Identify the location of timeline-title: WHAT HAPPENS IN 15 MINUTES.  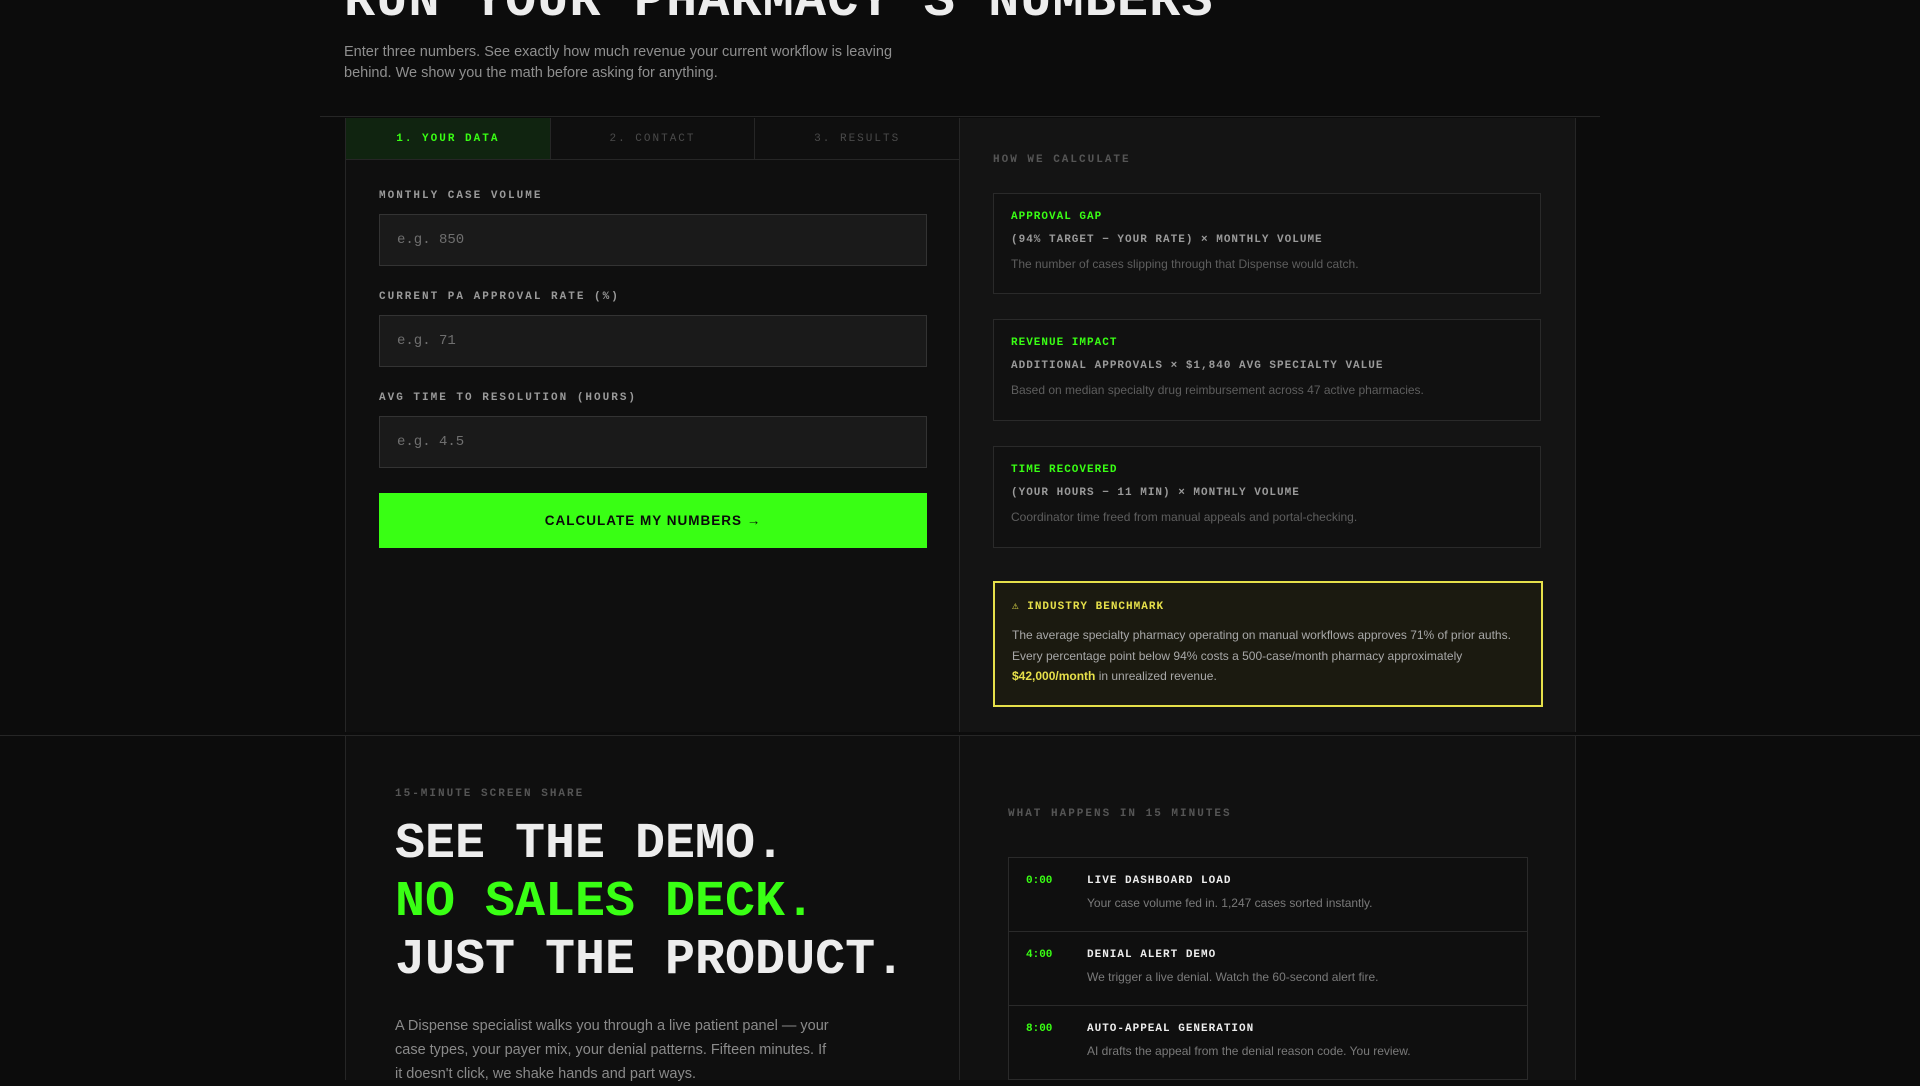
(1120, 814).